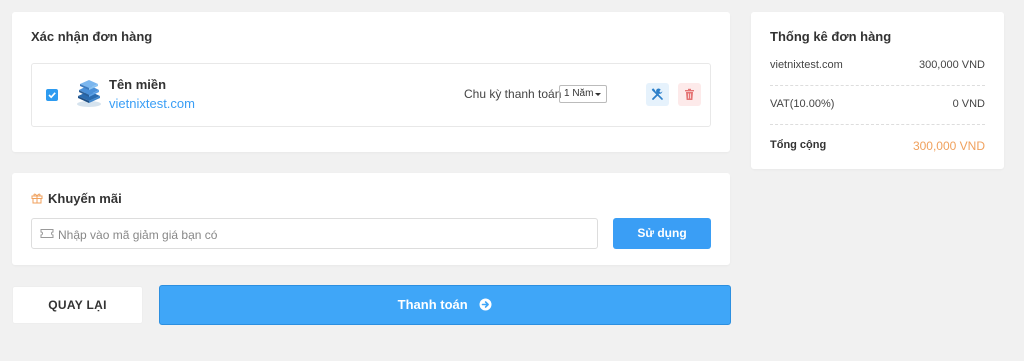  I want to click on billing-cycle-select: 1 Năm, so click(583, 94).